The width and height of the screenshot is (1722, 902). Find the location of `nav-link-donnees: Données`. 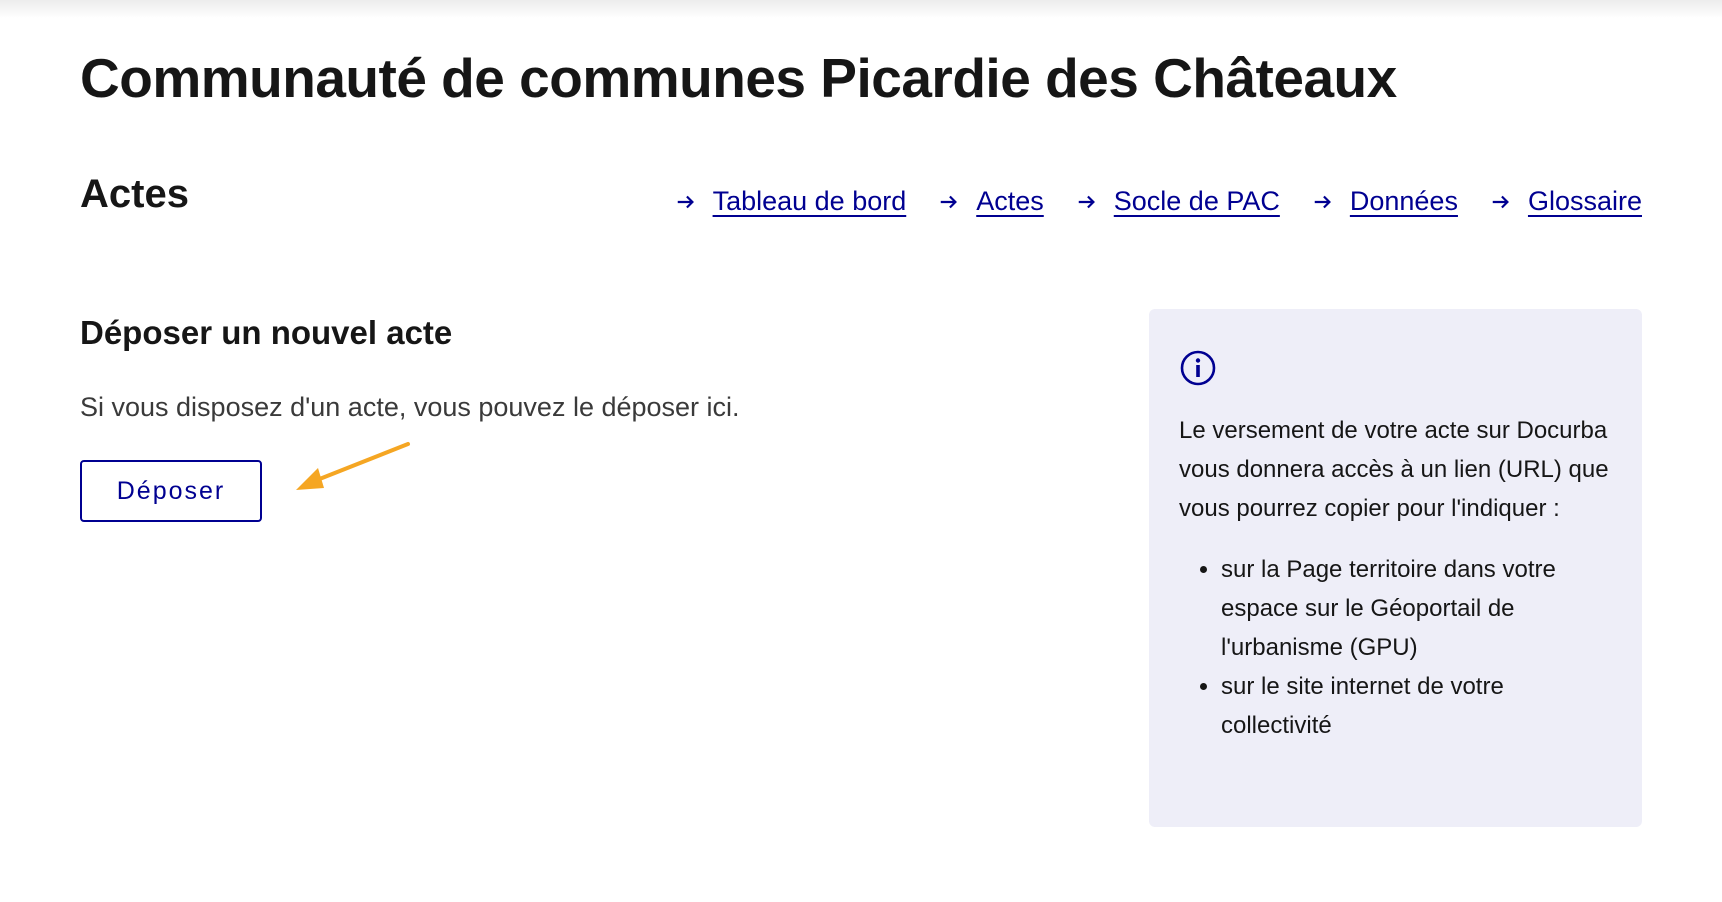

nav-link-donnees: Données is located at coordinates (1385, 201).